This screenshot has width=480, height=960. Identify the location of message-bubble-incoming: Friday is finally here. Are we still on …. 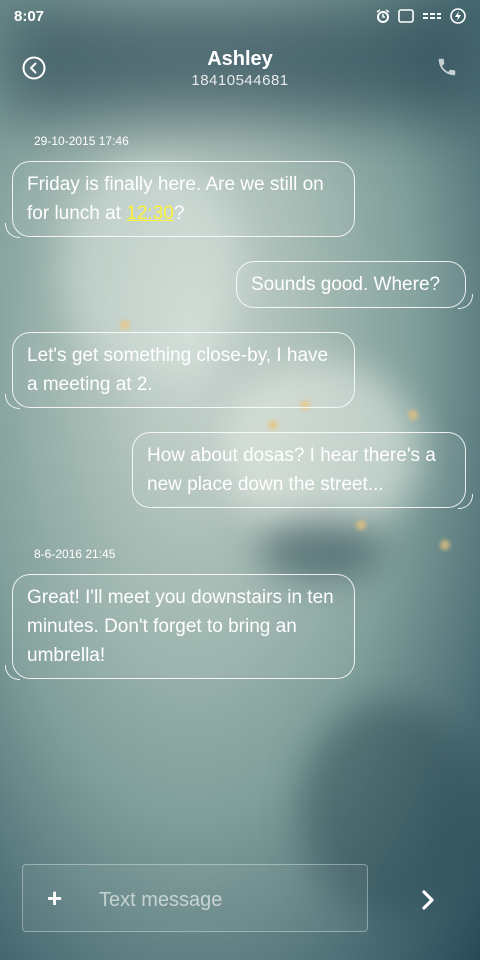
(180, 199).